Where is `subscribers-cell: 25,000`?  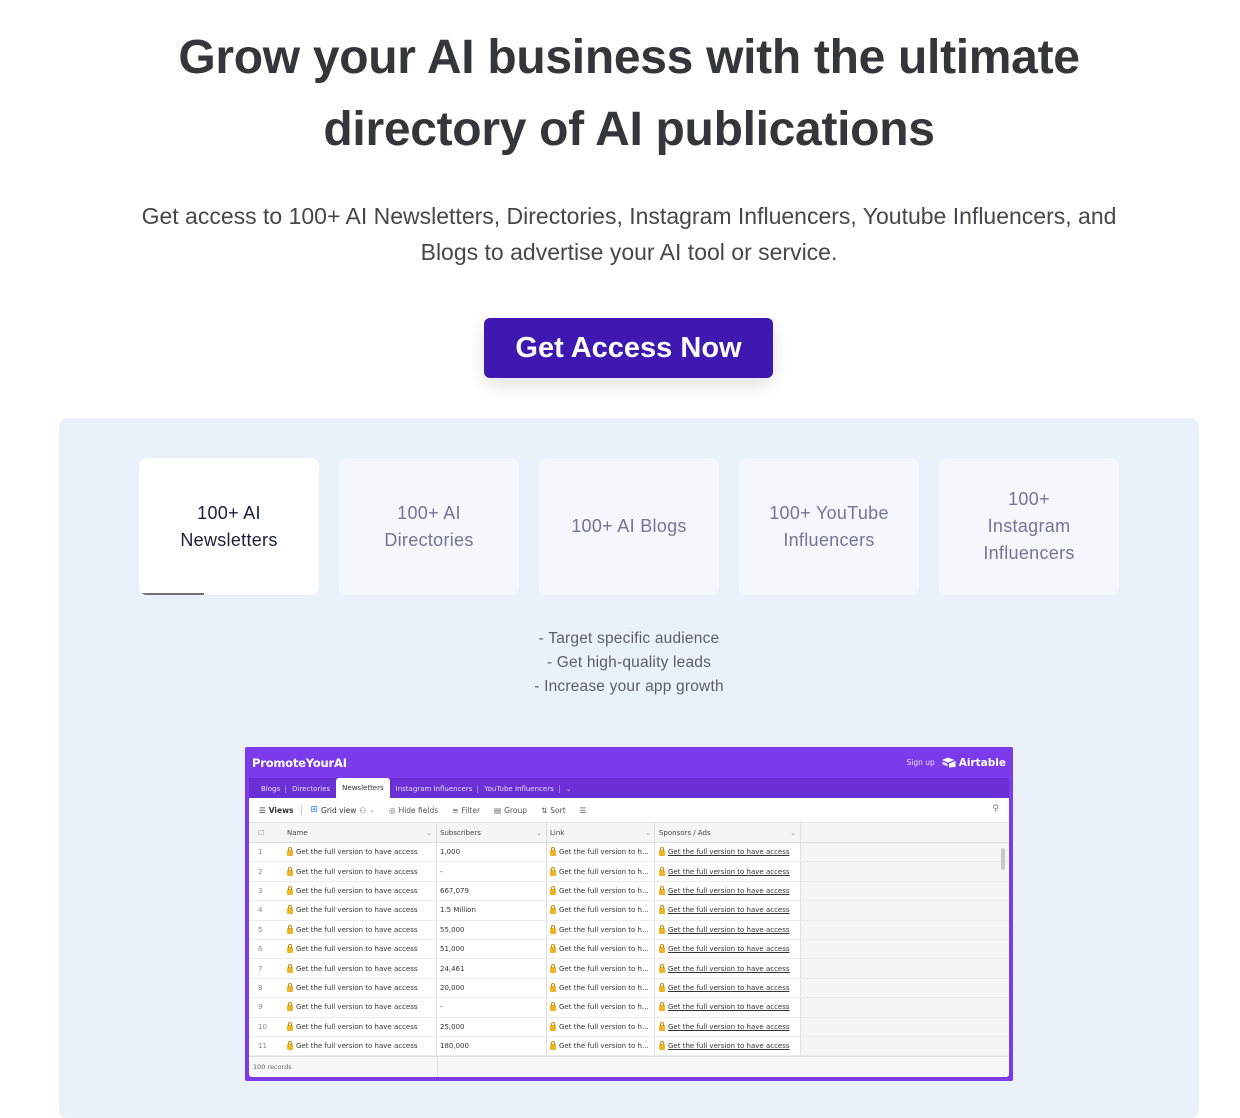 subscribers-cell: 25,000 is located at coordinates (492, 1026).